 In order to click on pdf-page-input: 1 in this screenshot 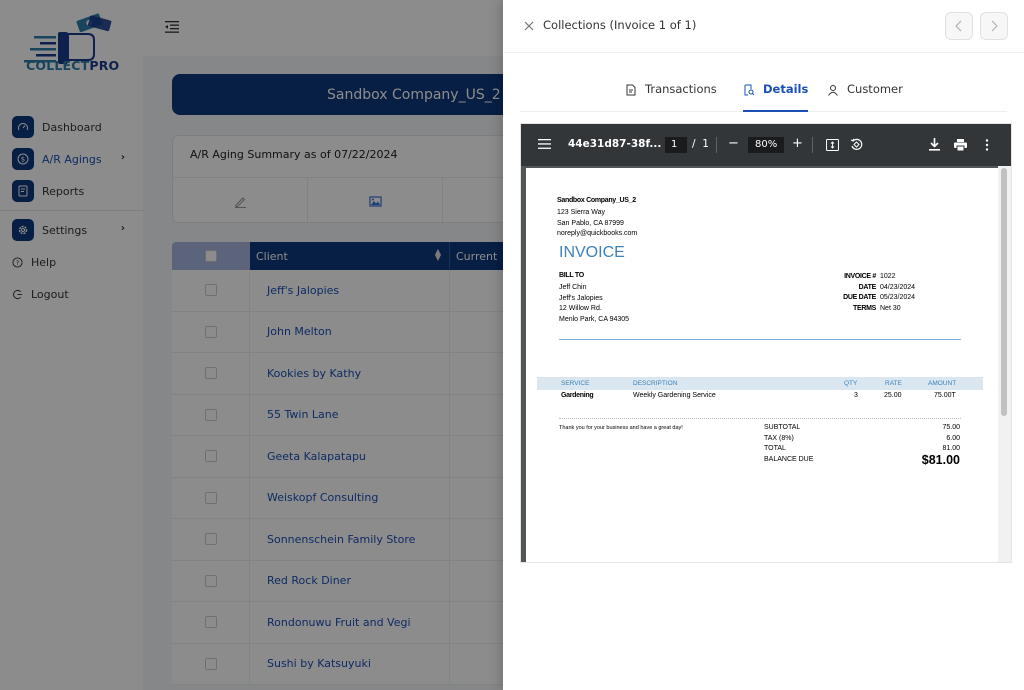, I will do `click(676, 145)`.